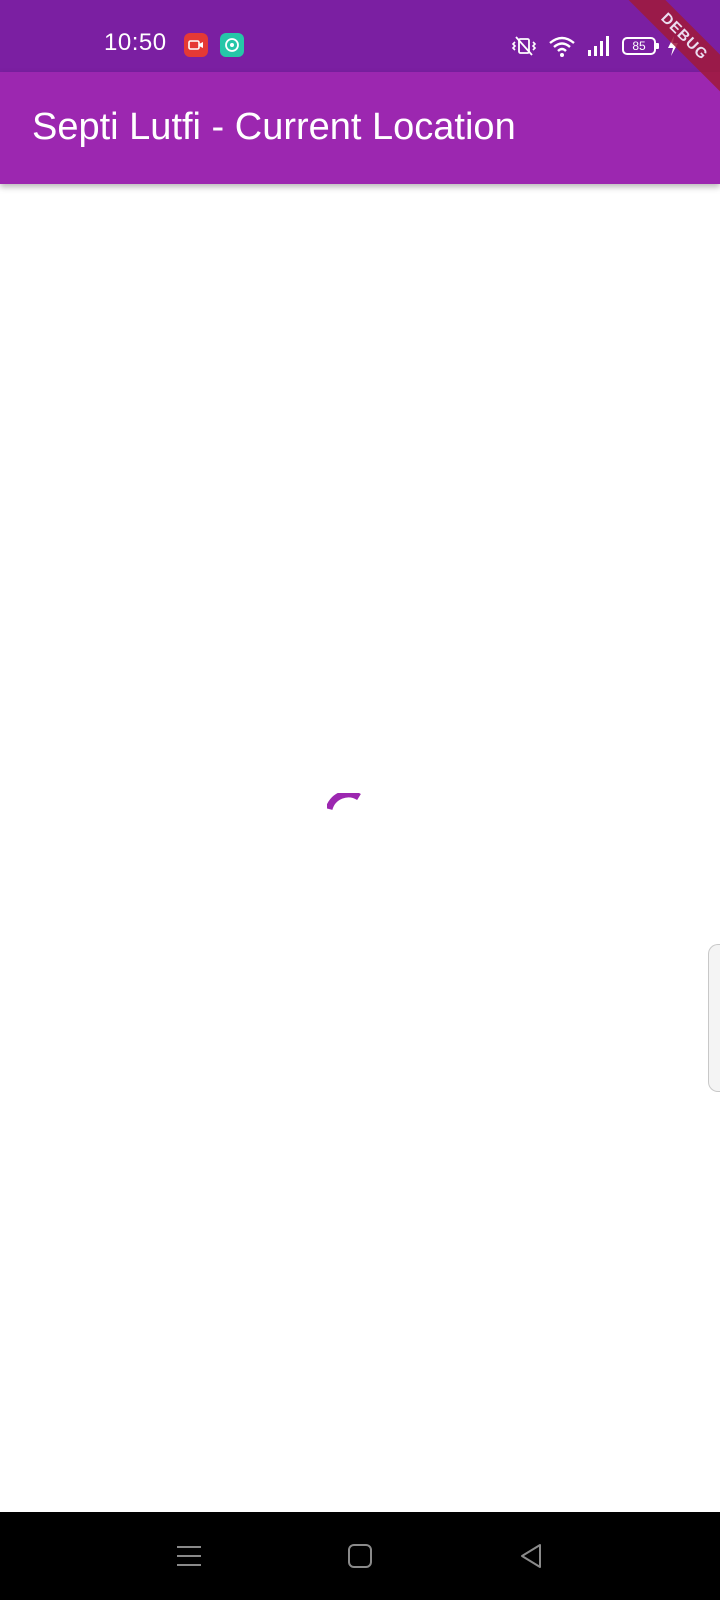  What do you see at coordinates (714, 1018) in the screenshot?
I see `edge-panel-handle` at bounding box center [714, 1018].